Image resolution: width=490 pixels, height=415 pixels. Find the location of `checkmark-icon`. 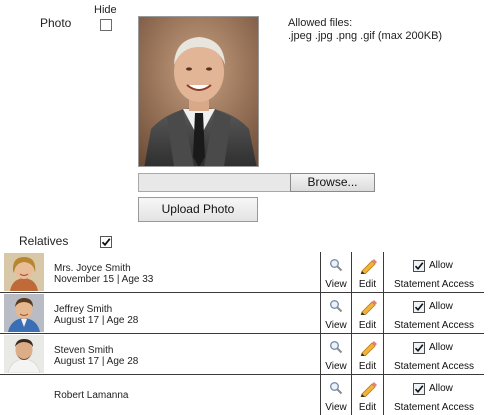

checkmark-icon is located at coordinates (106, 242).